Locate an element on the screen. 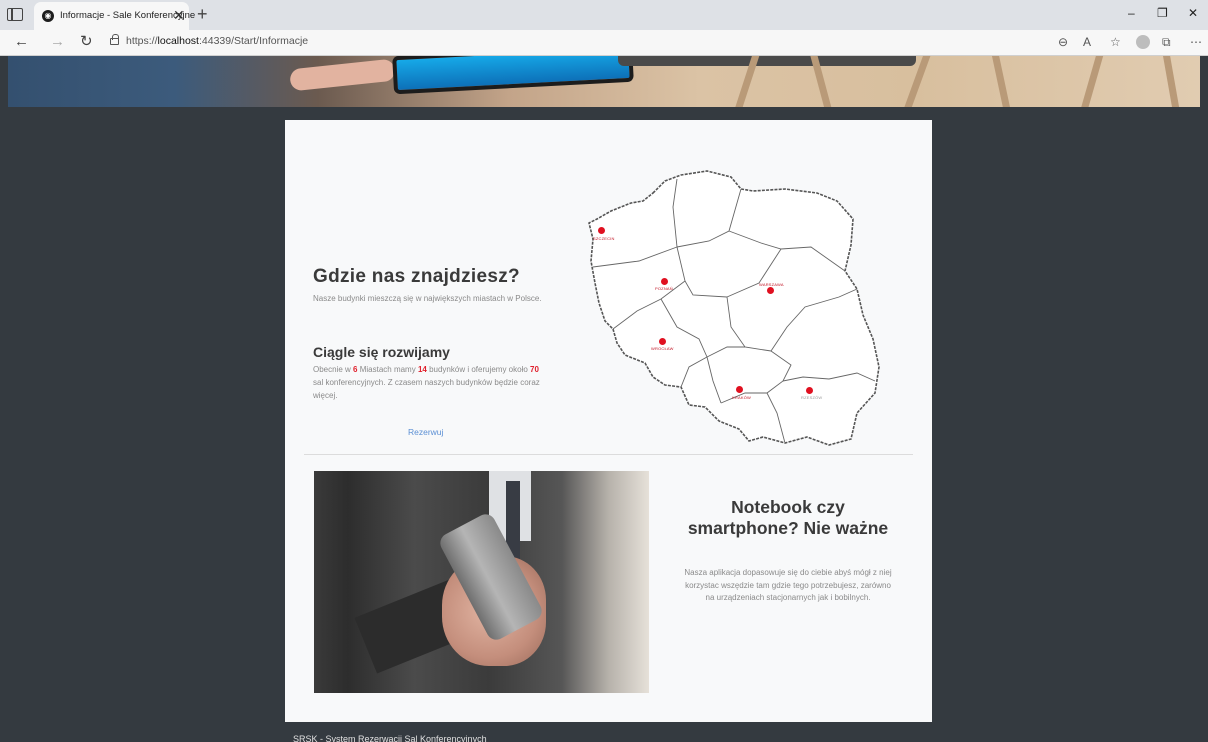  city-marker-szczecin is located at coordinates (601, 230).